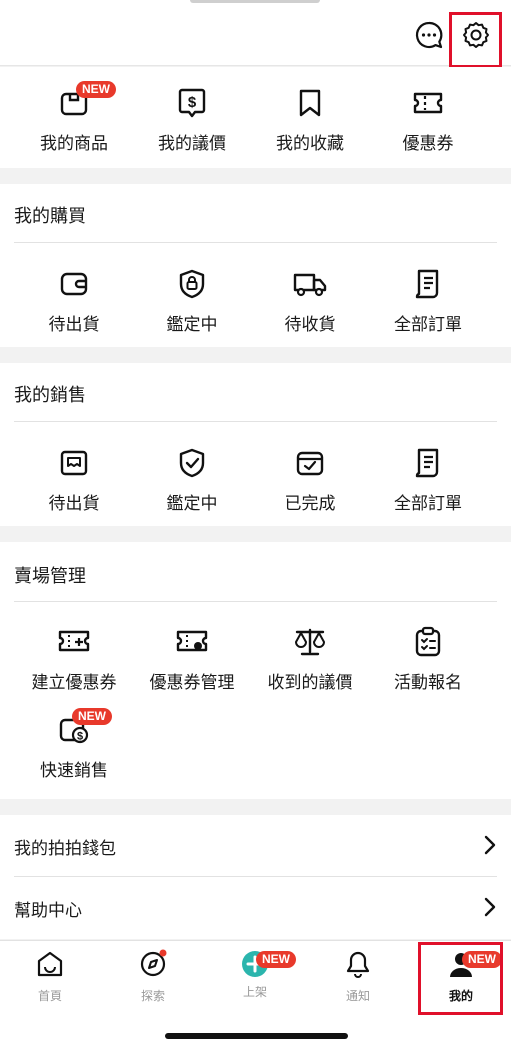 The height and width of the screenshot is (1049, 511). I want to click on my-products-button: NEW 我的商品, so click(74, 117).